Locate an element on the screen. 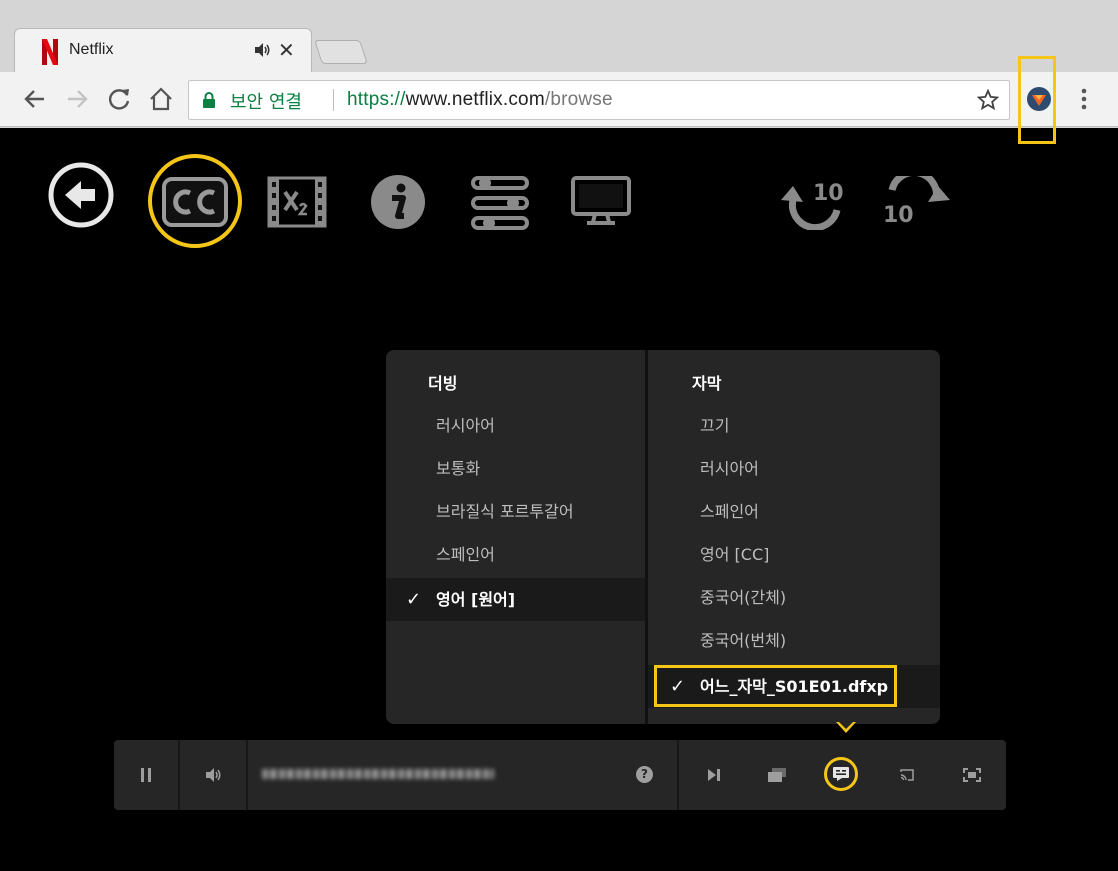 The width and height of the screenshot is (1118, 871). subtitle-option-label: 중국어(번체) is located at coordinates (743, 640).